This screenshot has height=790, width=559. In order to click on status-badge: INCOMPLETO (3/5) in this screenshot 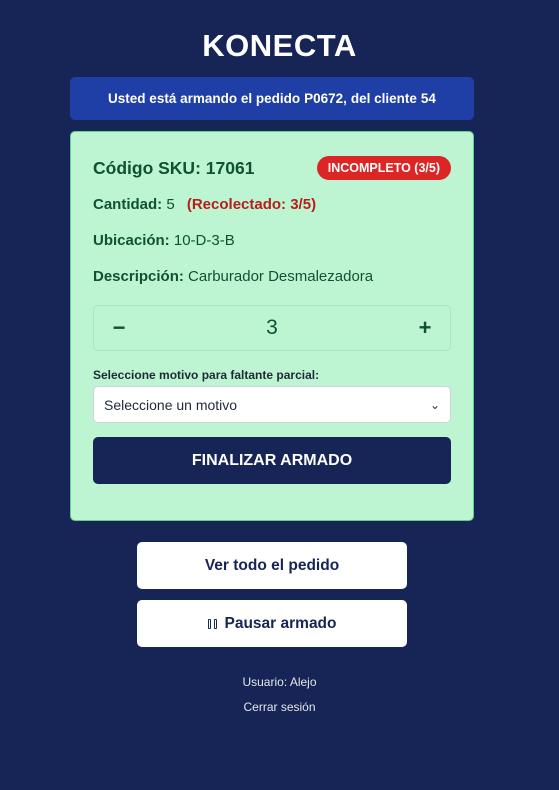, I will do `click(383, 168)`.